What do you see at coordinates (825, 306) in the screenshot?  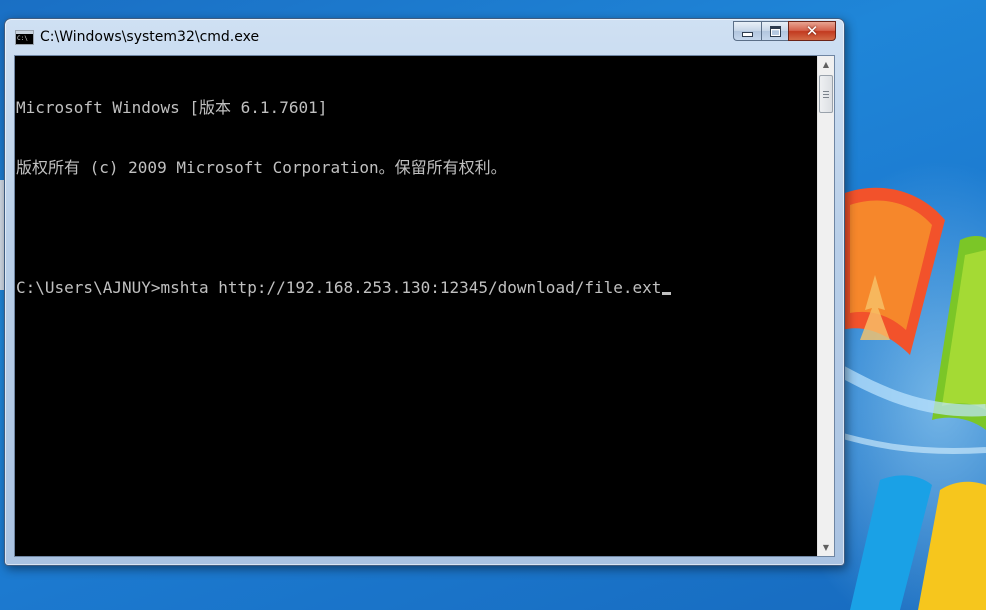 I see `vertical-scrollbar: ▲ ▼` at bounding box center [825, 306].